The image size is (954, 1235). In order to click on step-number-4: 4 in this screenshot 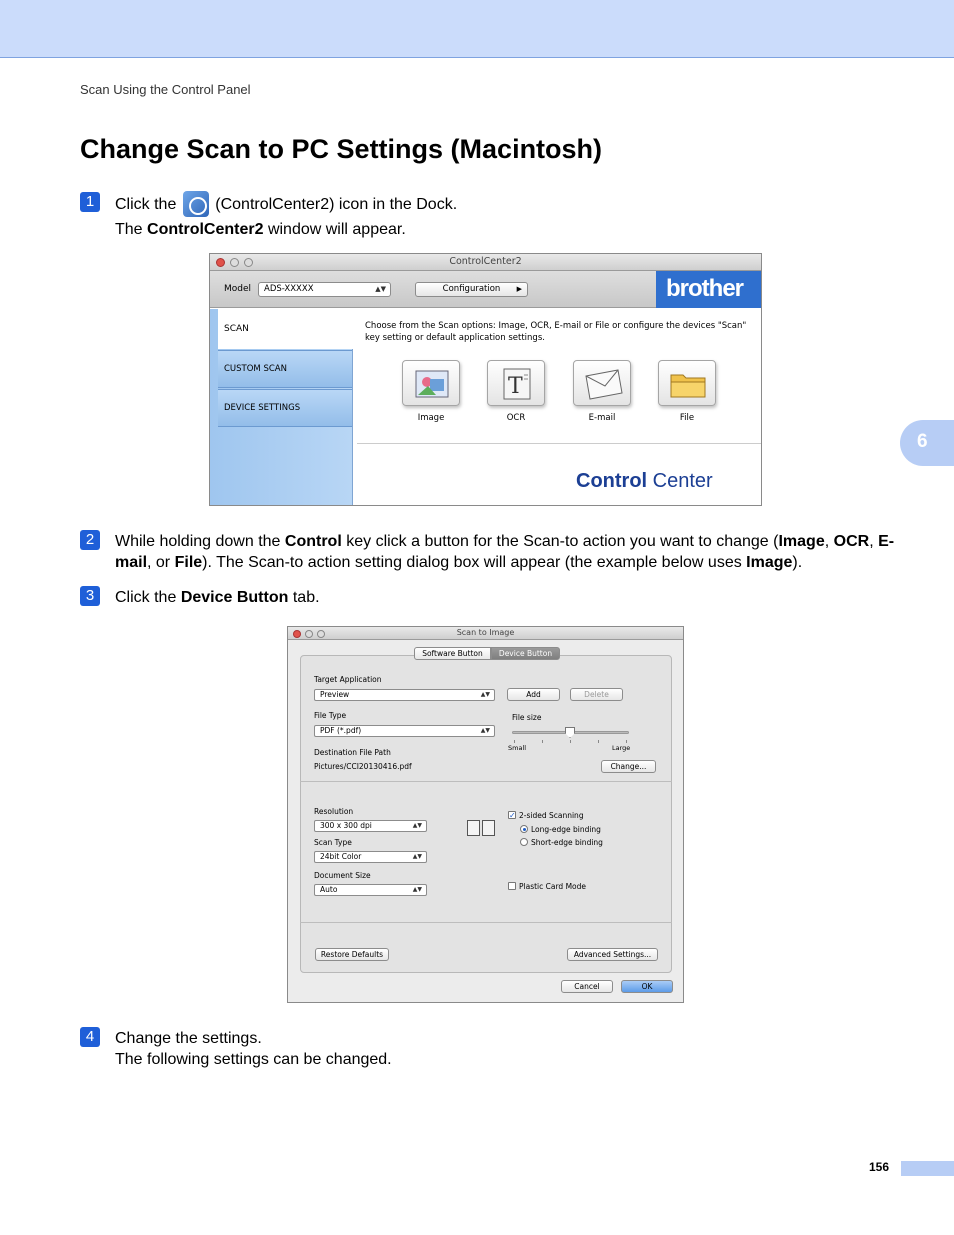, I will do `click(90, 1037)`.